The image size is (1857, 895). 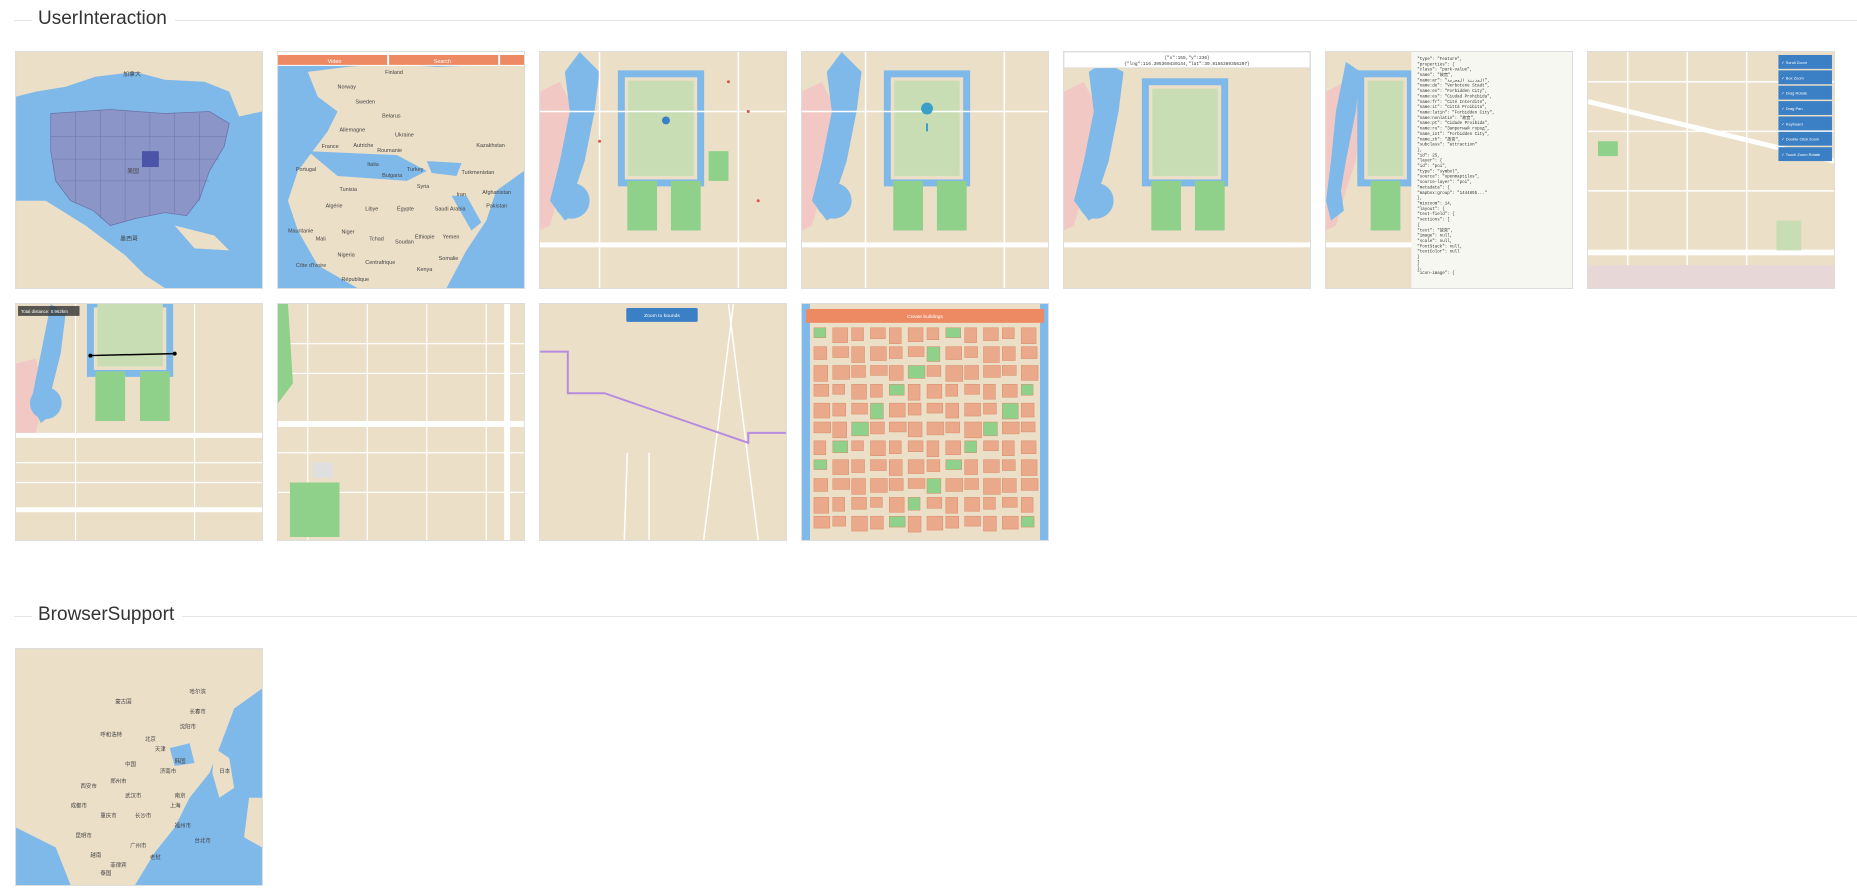 What do you see at coordinates (198, 711) in the screenshot?
I see `map-label: 长春市` at bounding box center [198, 711].